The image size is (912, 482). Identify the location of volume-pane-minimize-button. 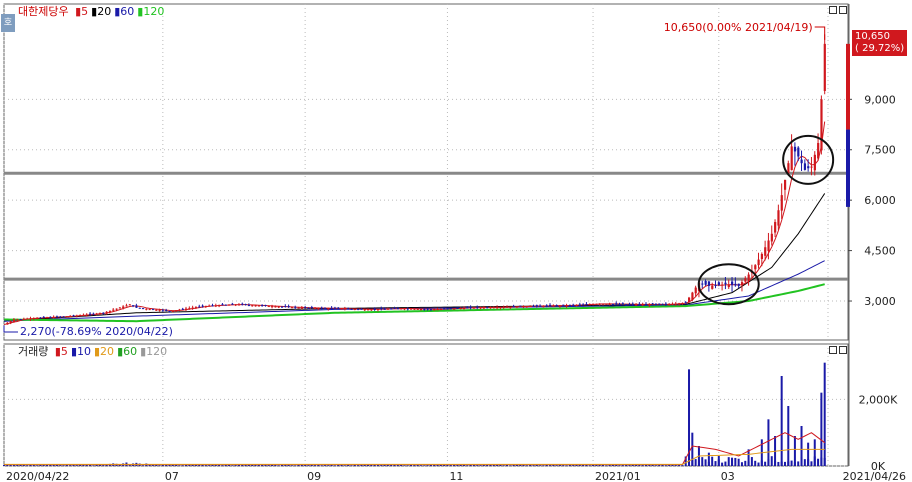
(833, 350).